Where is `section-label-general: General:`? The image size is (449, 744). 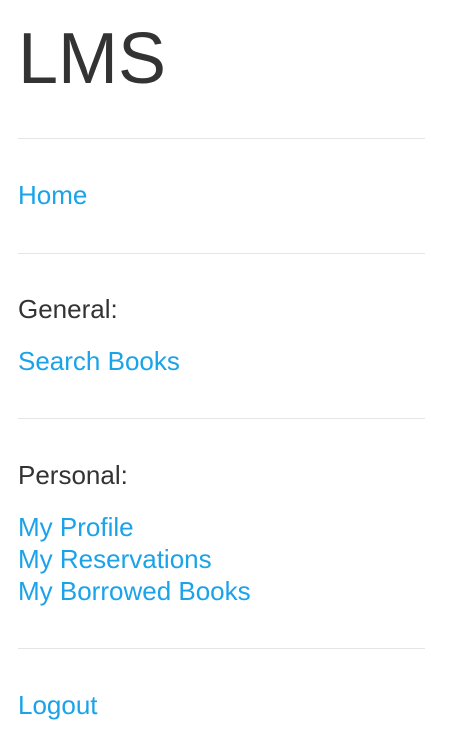 section-label-general: General: is located at coordinates (68, 309).